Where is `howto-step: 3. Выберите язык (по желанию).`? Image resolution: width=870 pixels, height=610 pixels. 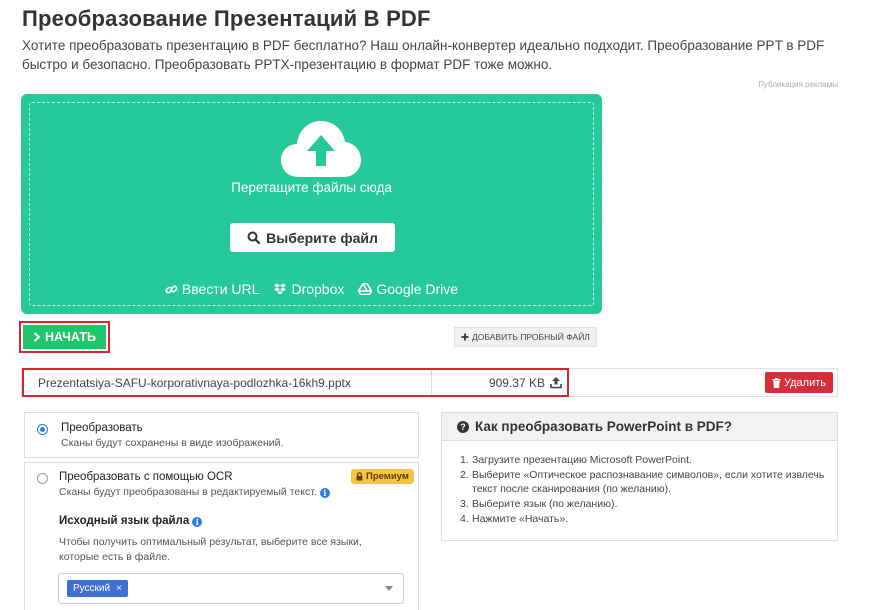 howto-step: 3. Выберите язык (по желанию). is located at coordinates (539, 504).